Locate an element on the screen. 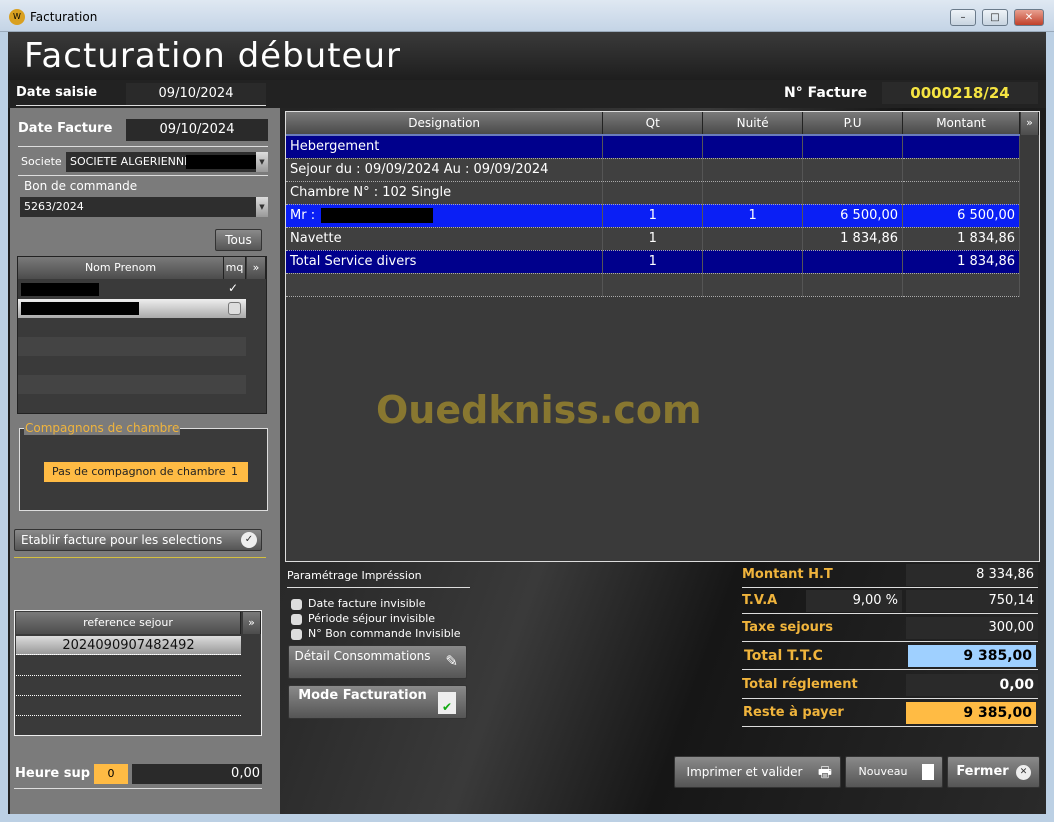 The width and height of the screenshot is (1054, 822). table-row: Mr : 1 1 6 500,00 6 500,00 is located at coordinates (653, 216).